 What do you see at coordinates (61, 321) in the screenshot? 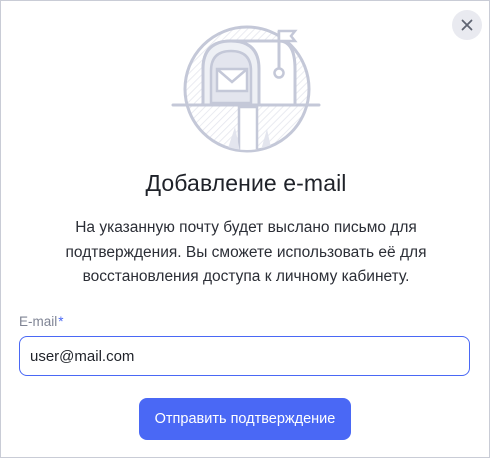
I see `required-mark: *` at bounding box center [61, 321].